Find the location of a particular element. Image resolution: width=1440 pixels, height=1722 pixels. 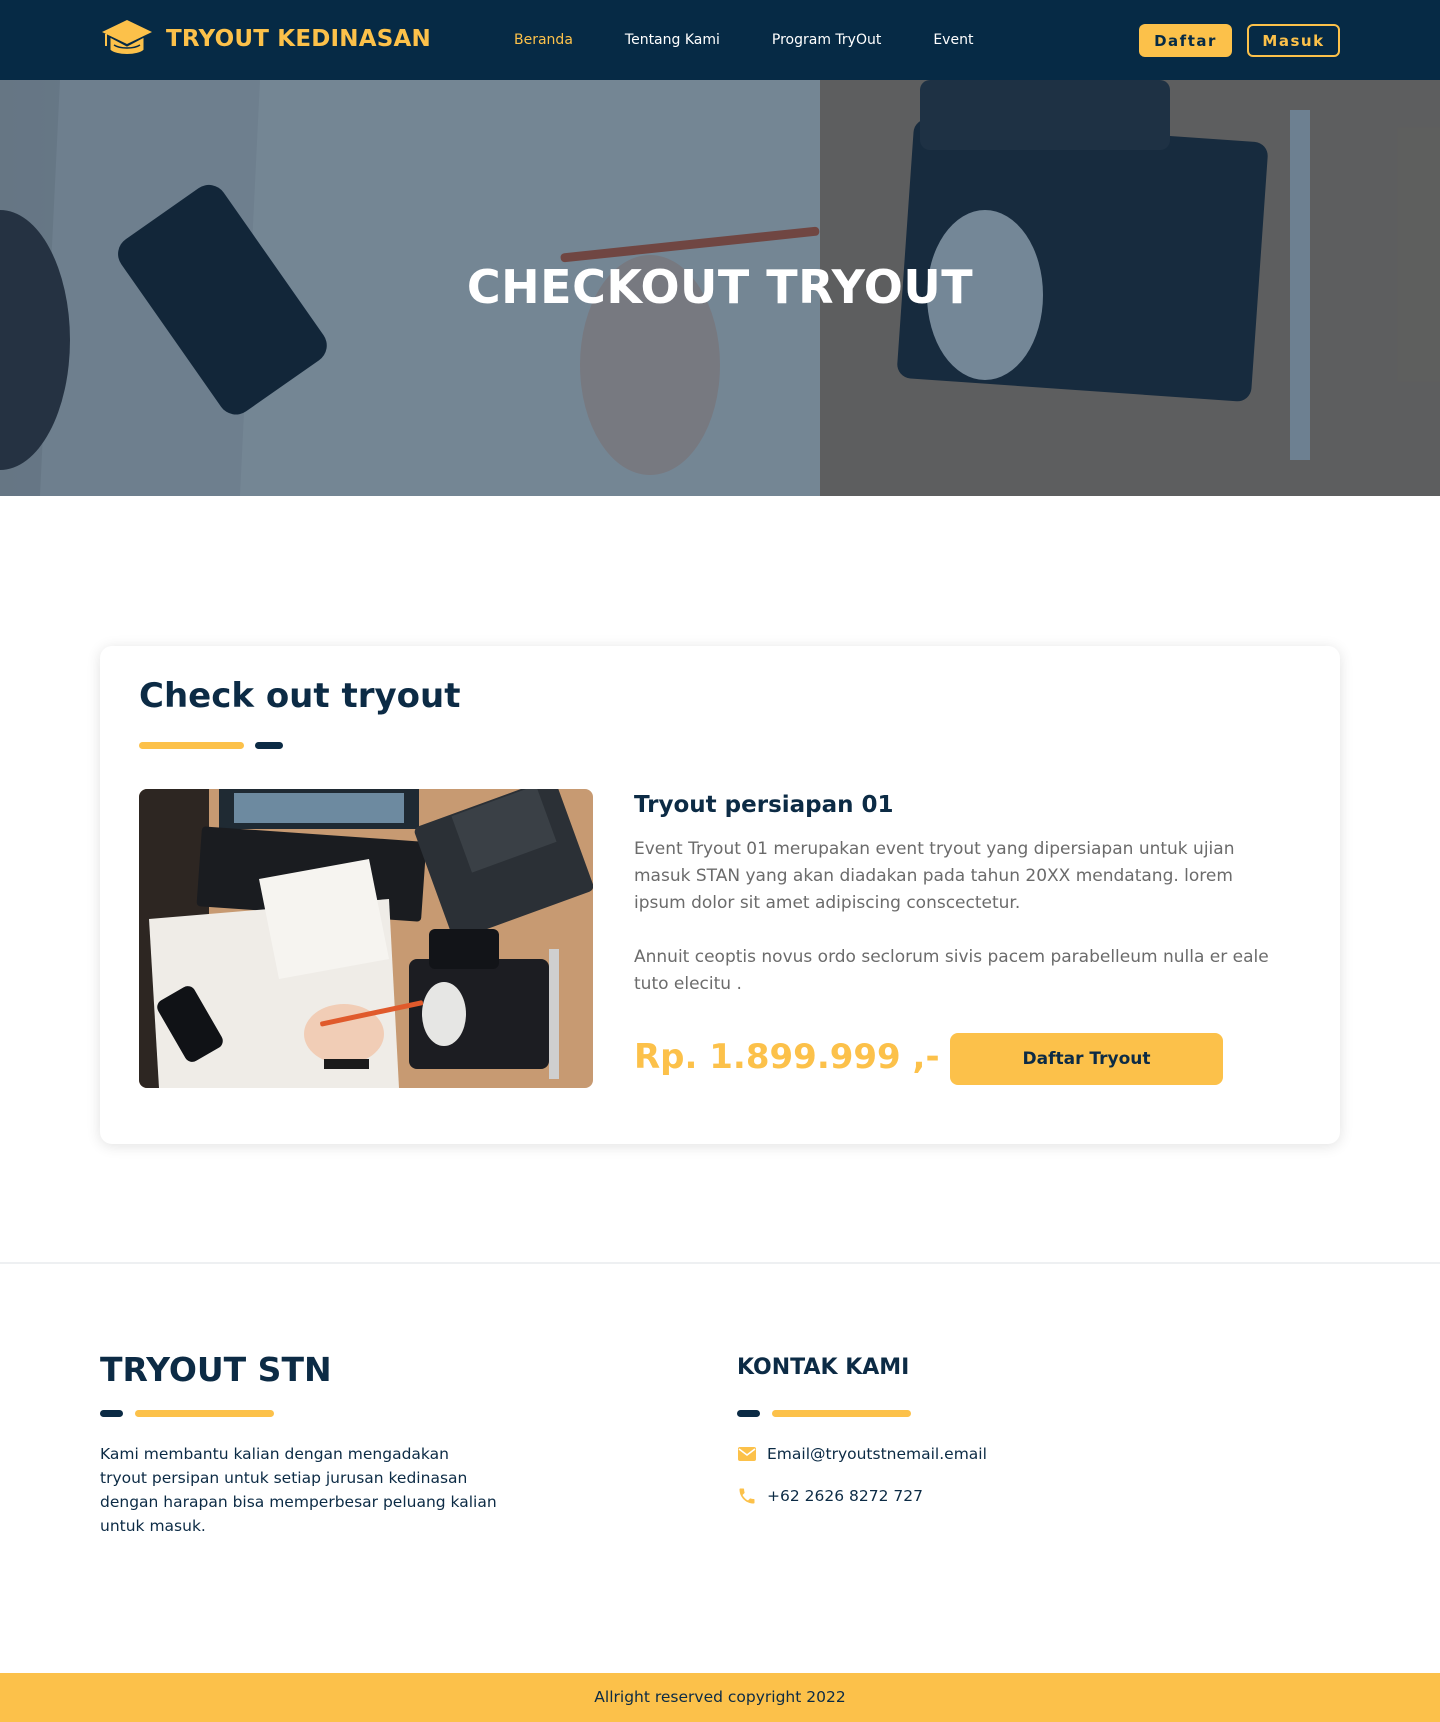

product-image is located at coordinates (366, 938).